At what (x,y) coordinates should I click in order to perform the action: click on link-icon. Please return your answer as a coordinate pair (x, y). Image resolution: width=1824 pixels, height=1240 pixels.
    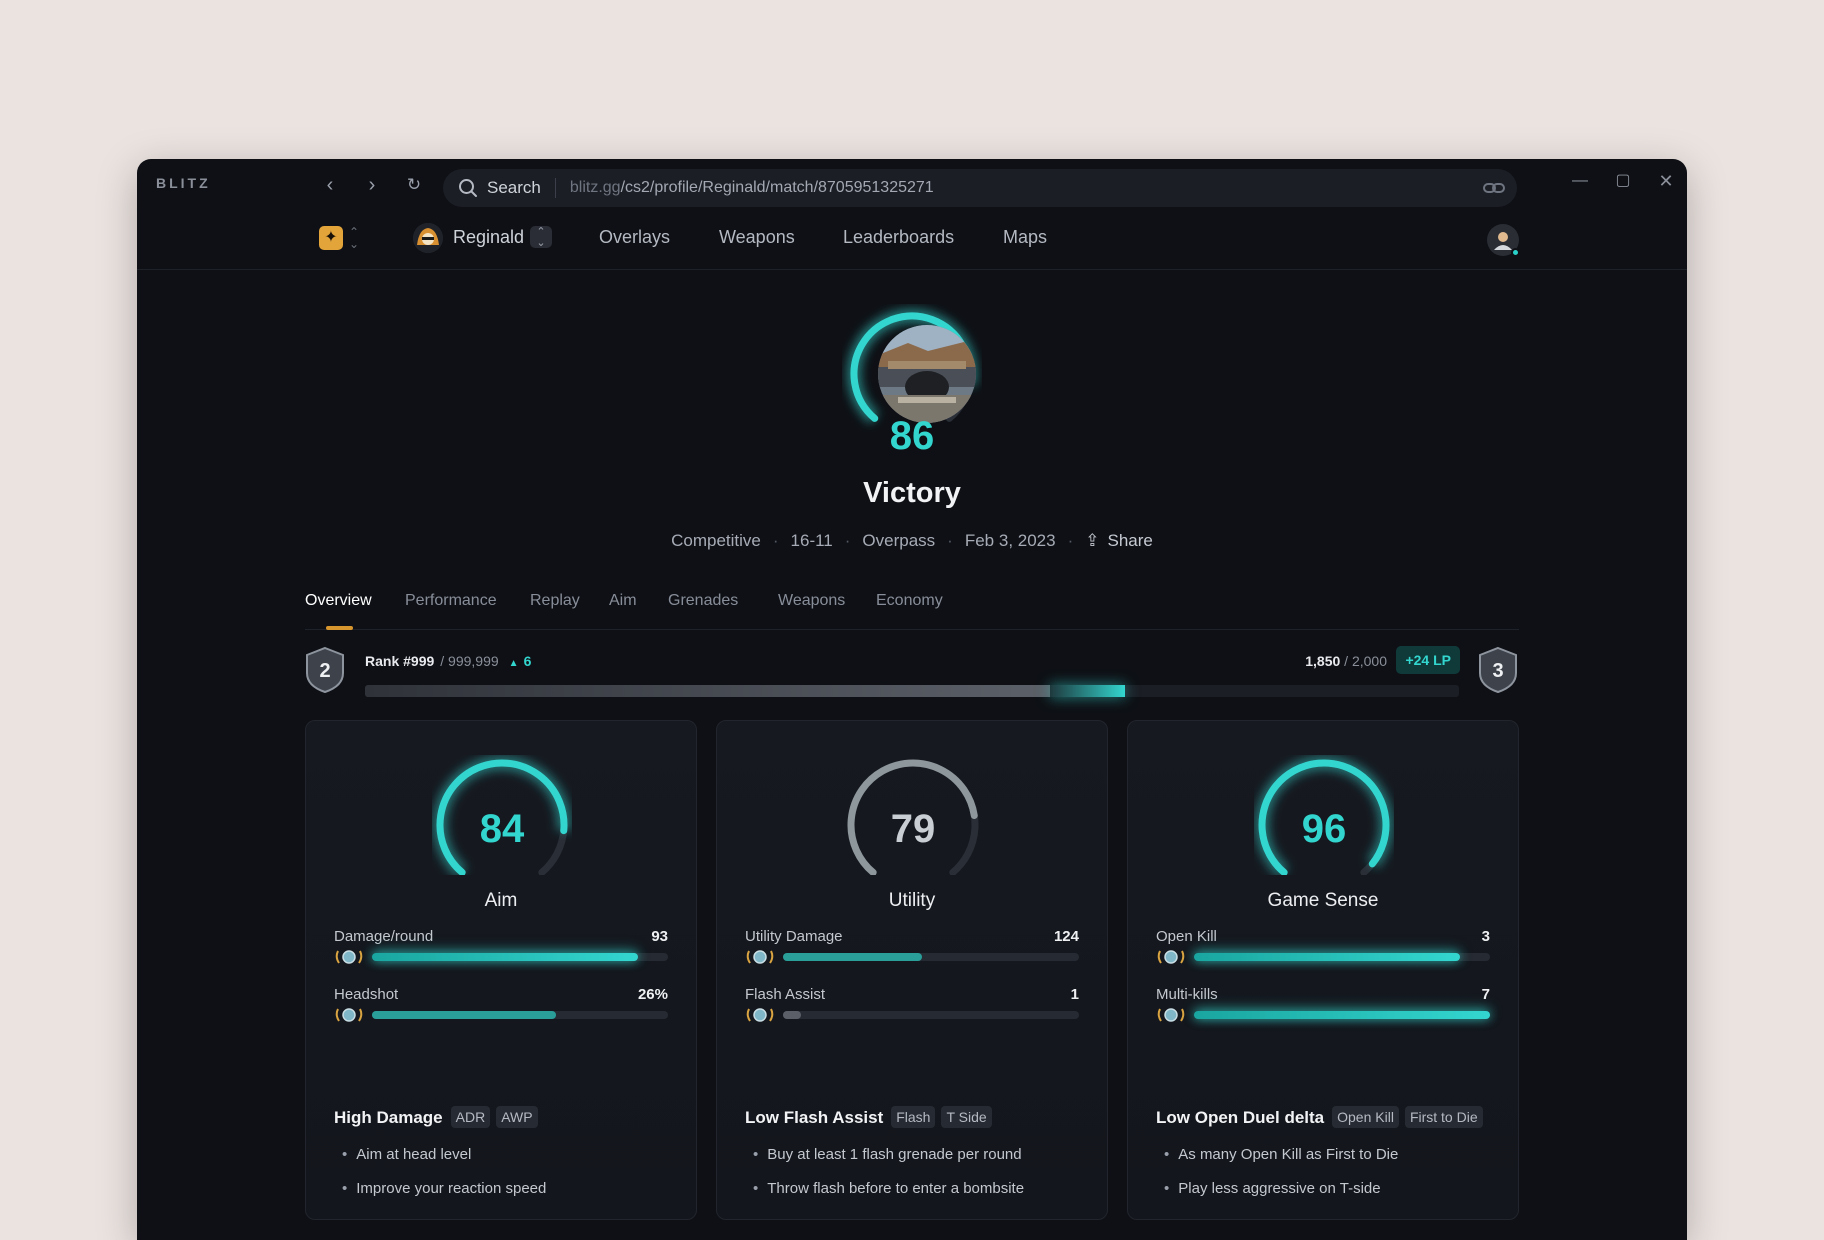
    Looking at the image, I should click on (1494, 188).